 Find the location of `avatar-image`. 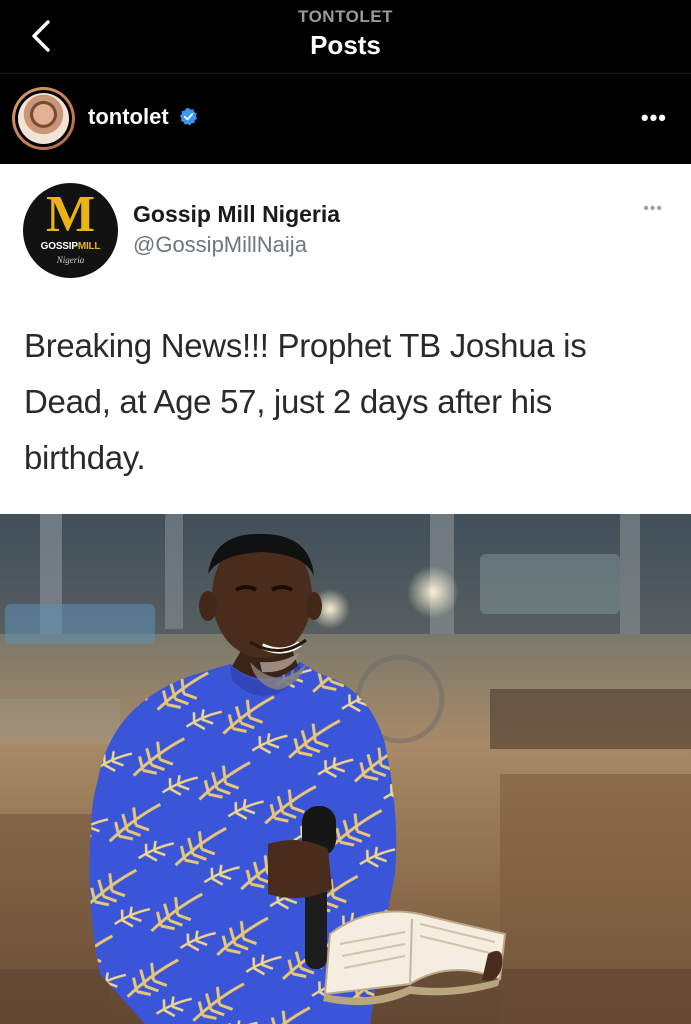

avatar-image is located at coordinates (43, 118).